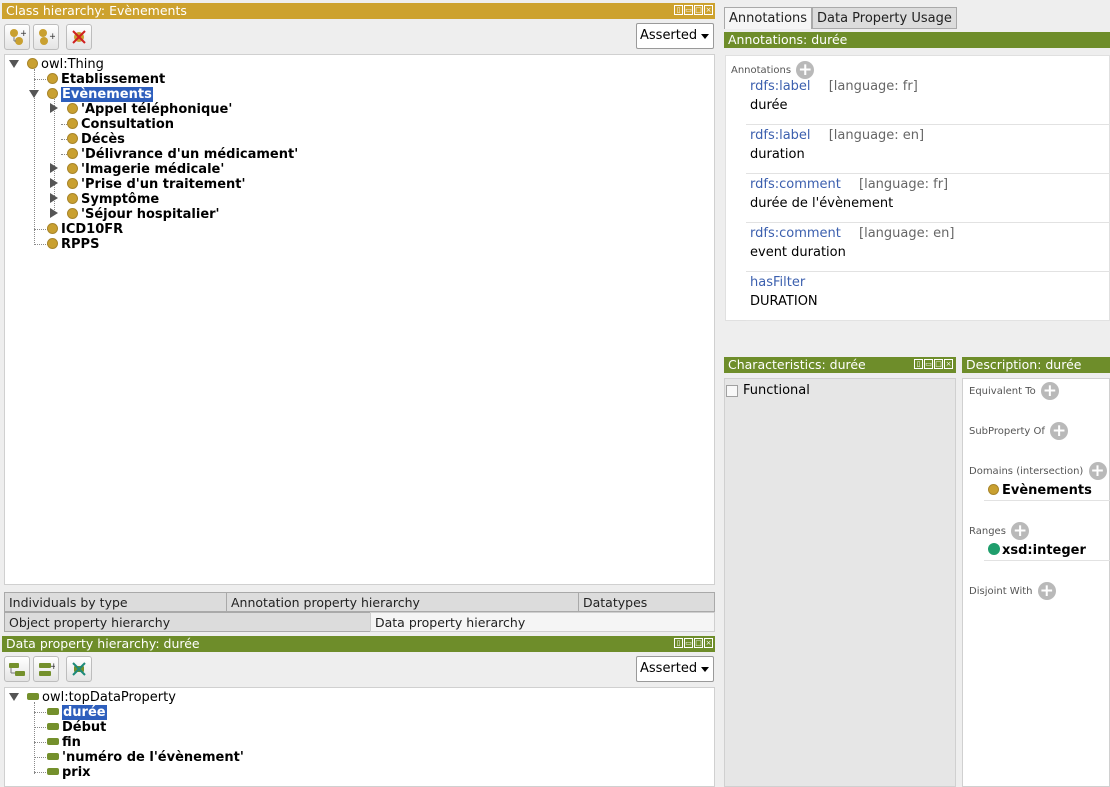  I want to click on domains-section: Domains (intersection) +, so click(1038, 471).